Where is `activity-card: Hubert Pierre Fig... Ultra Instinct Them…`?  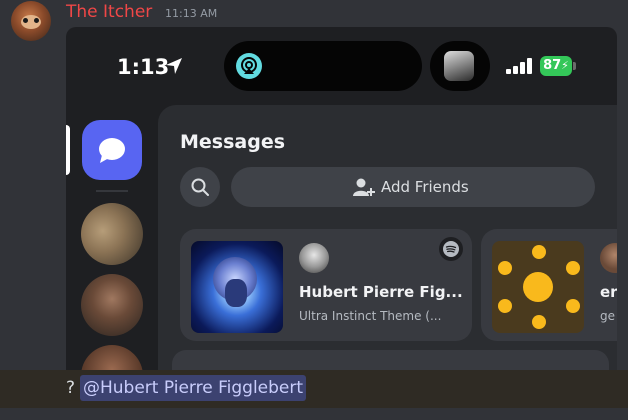
activity-card: Hubert Pierre Fig... Ultra Instinct Them… is located at coordinates (326, 285).